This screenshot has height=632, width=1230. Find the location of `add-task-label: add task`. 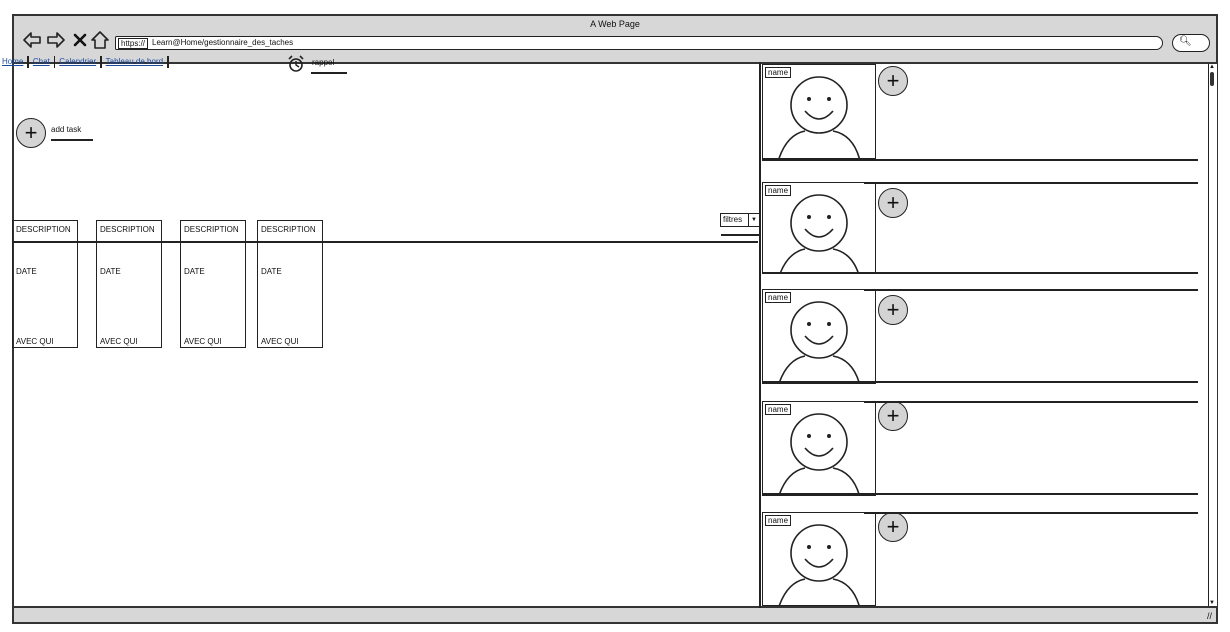

add-task-label: add task is located at coordinates (66, 129).